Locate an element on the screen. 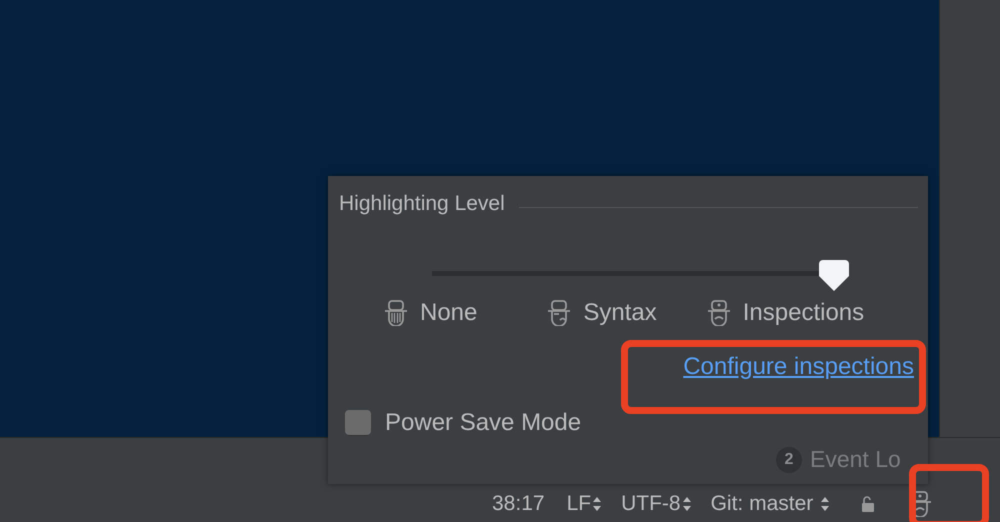 This screenshot has height=522, width=1000. level-label: Syntax is located at coordinates (620, 313).